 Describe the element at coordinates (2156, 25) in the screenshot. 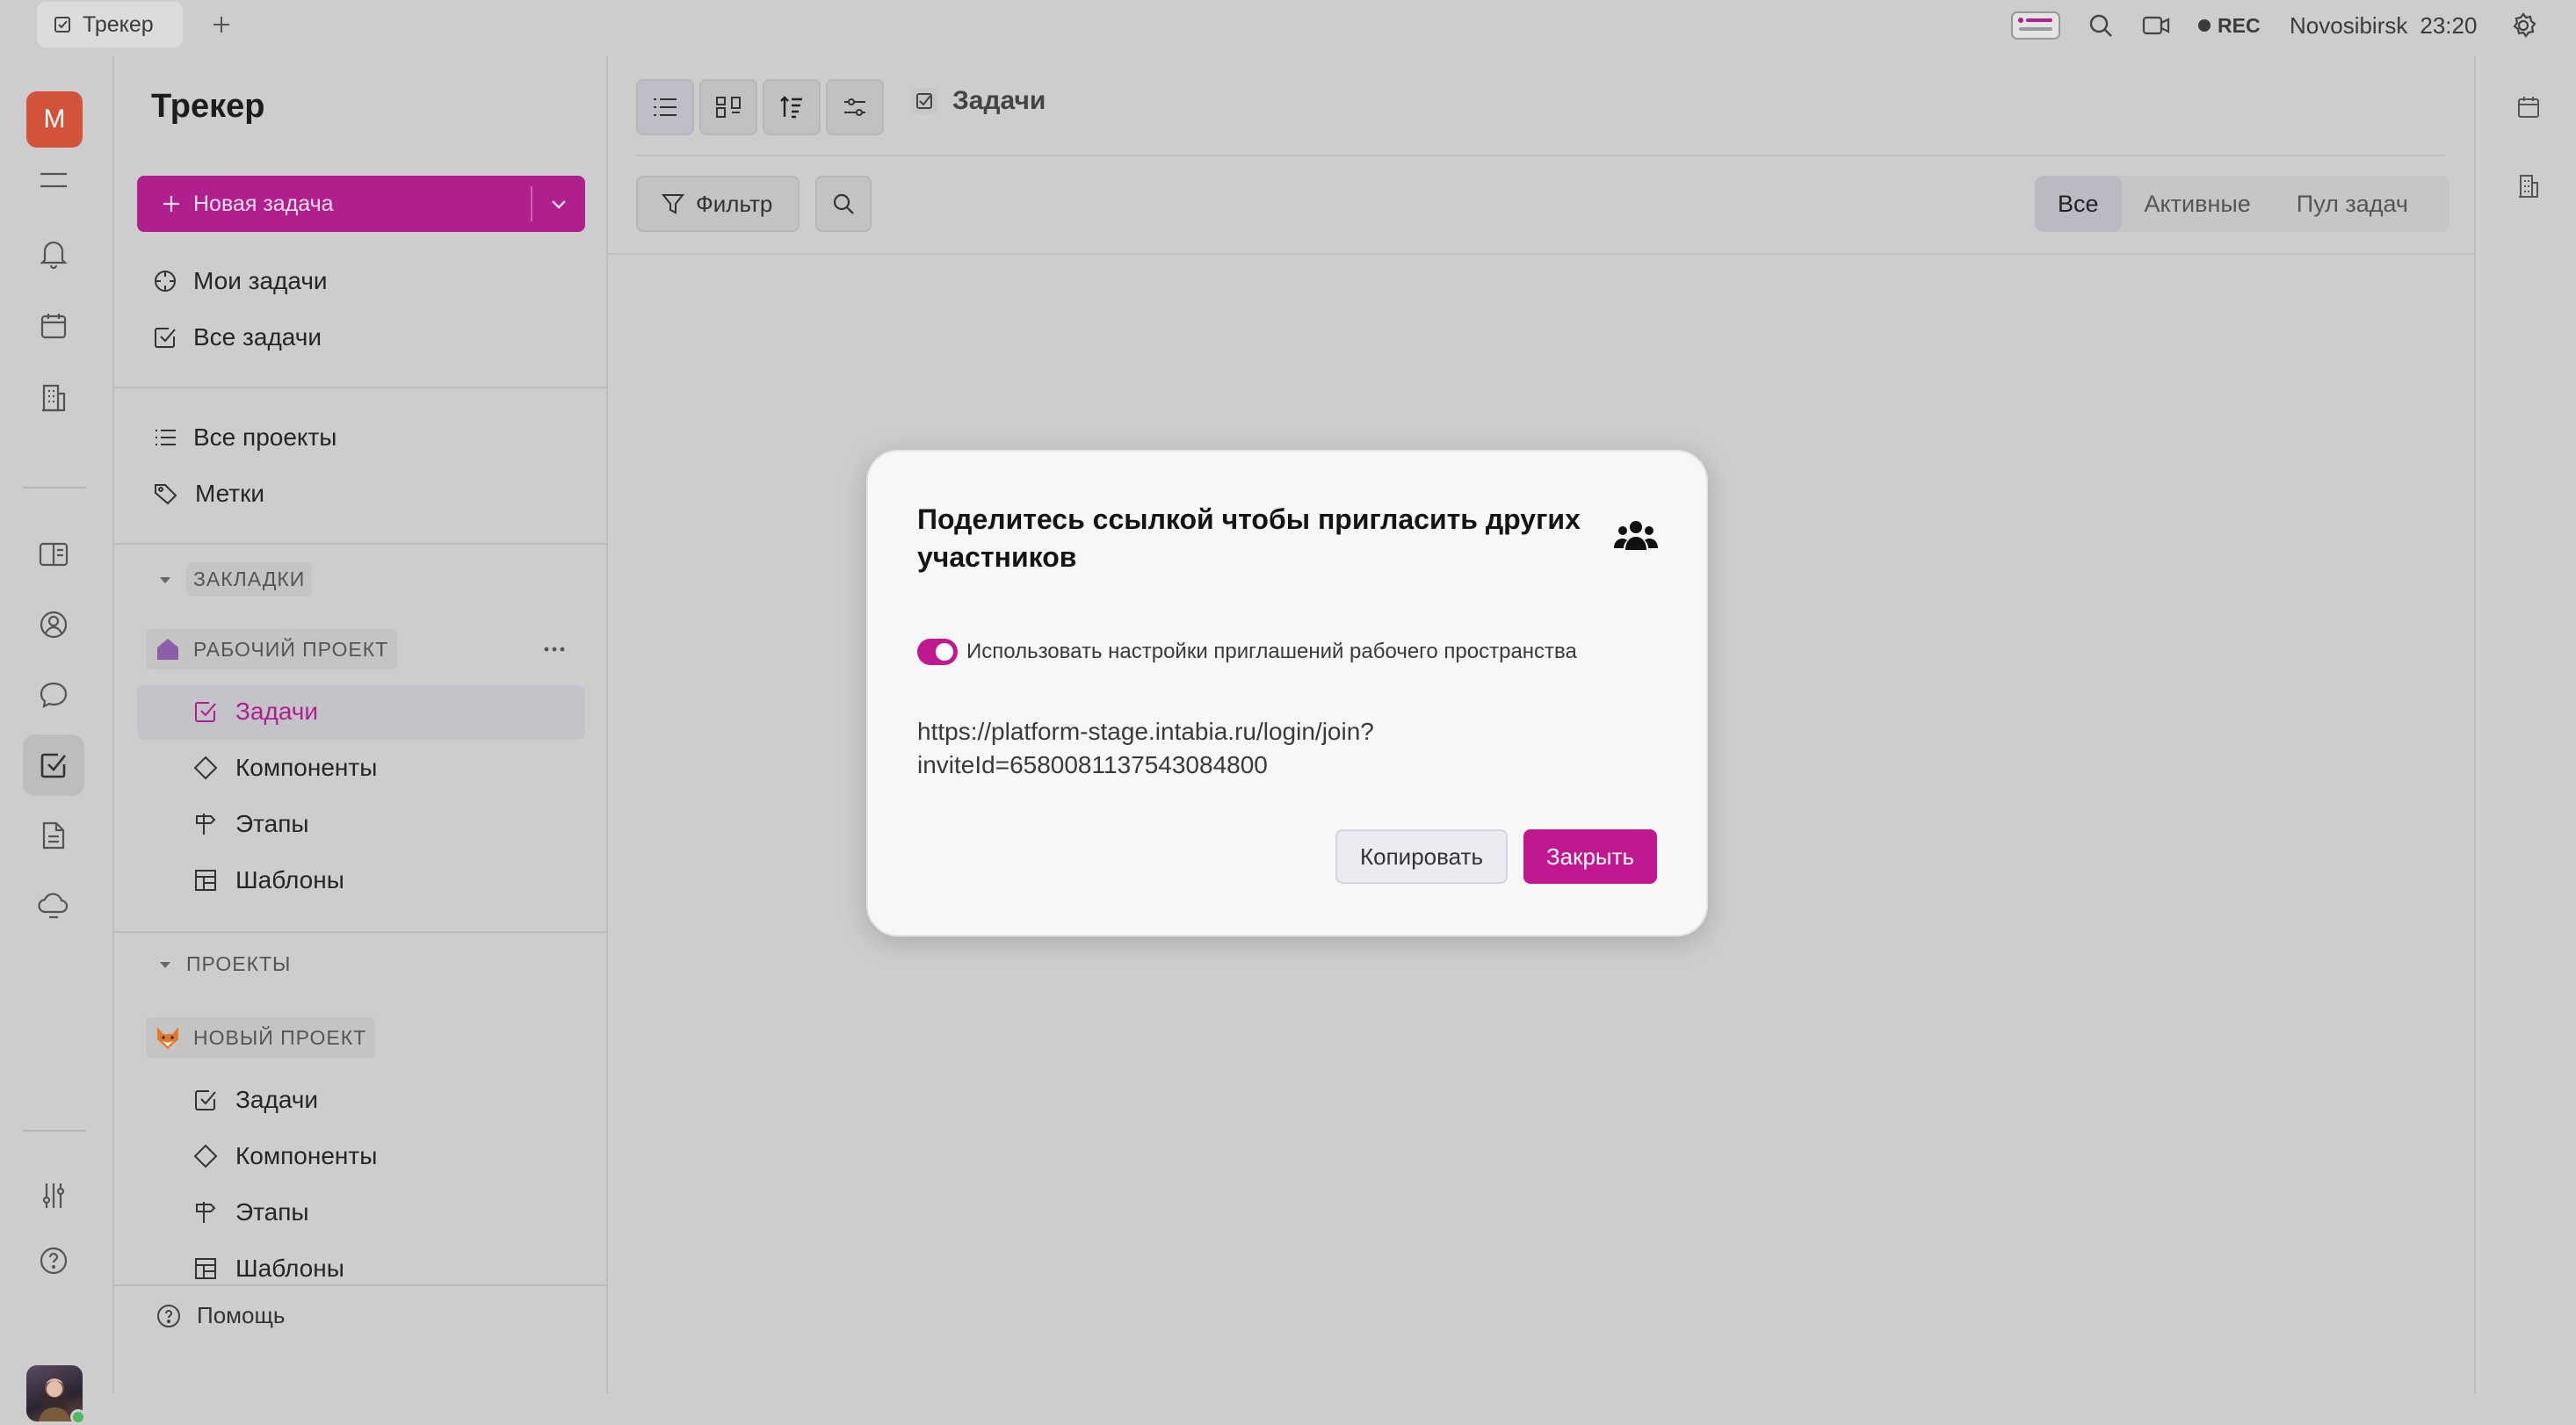

I see `video-icon` at that location.